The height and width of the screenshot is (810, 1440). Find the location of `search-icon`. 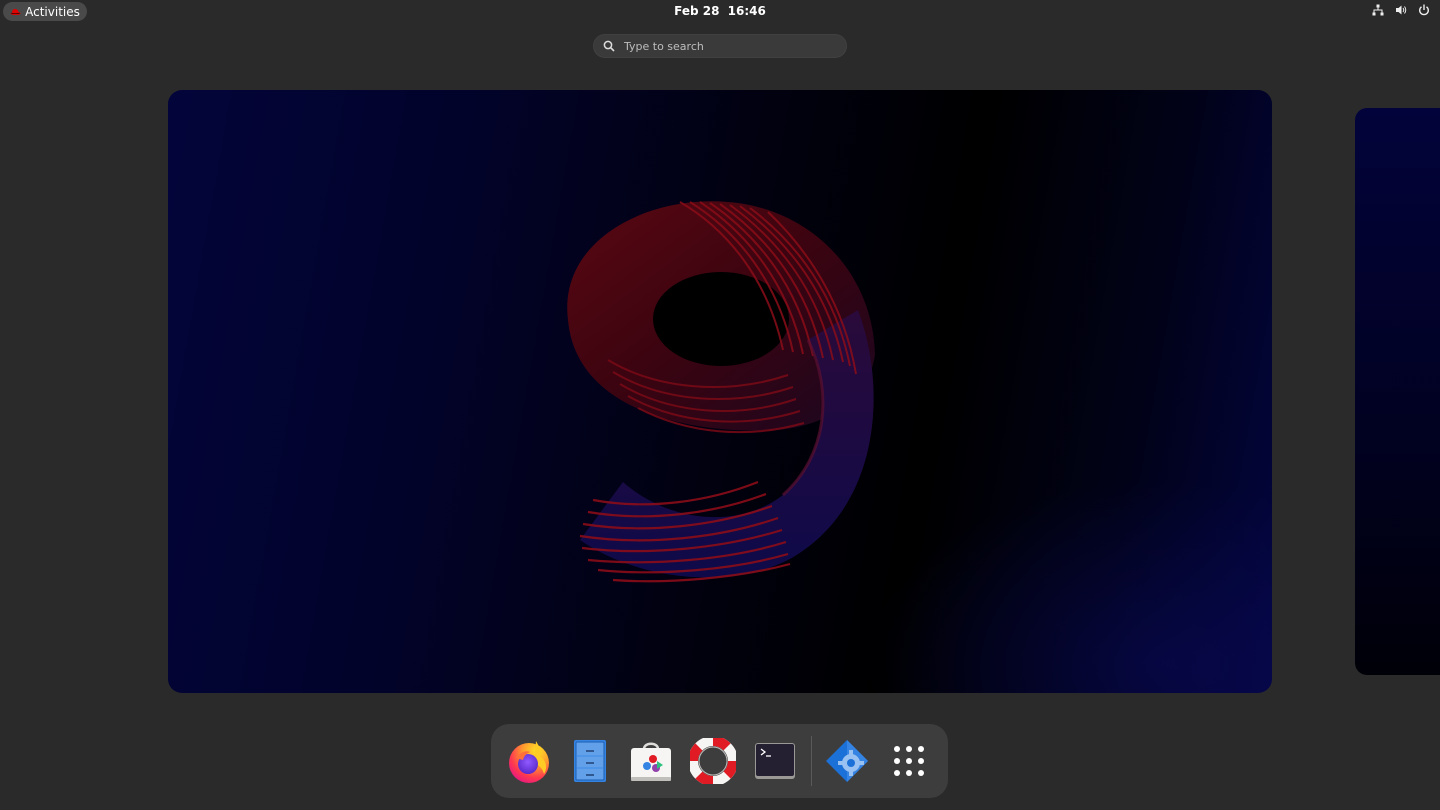

search-icon is located at coordinates (609, 46).